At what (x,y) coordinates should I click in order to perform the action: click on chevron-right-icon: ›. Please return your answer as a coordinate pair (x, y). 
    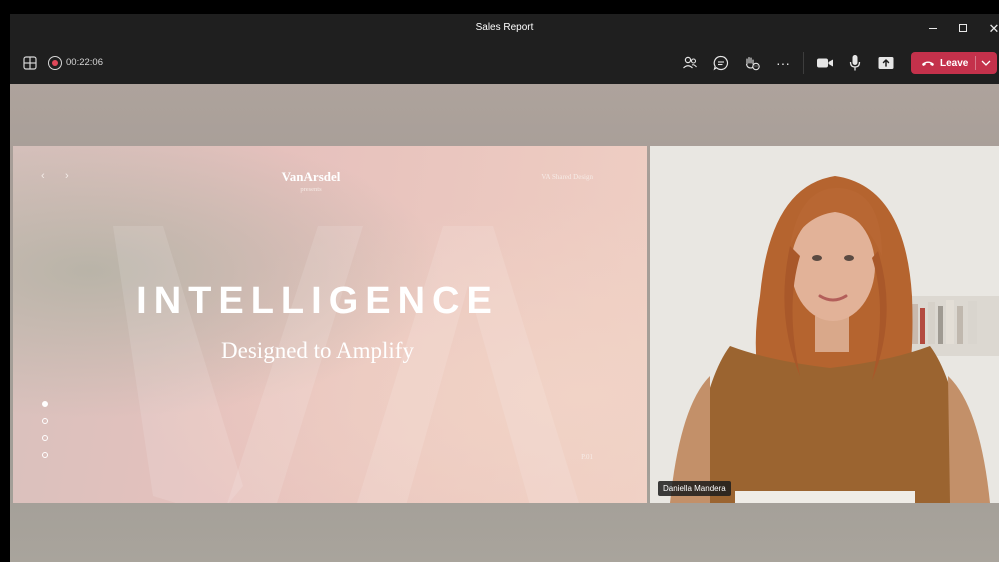
    Looking at the image, I should click on (67, 176).